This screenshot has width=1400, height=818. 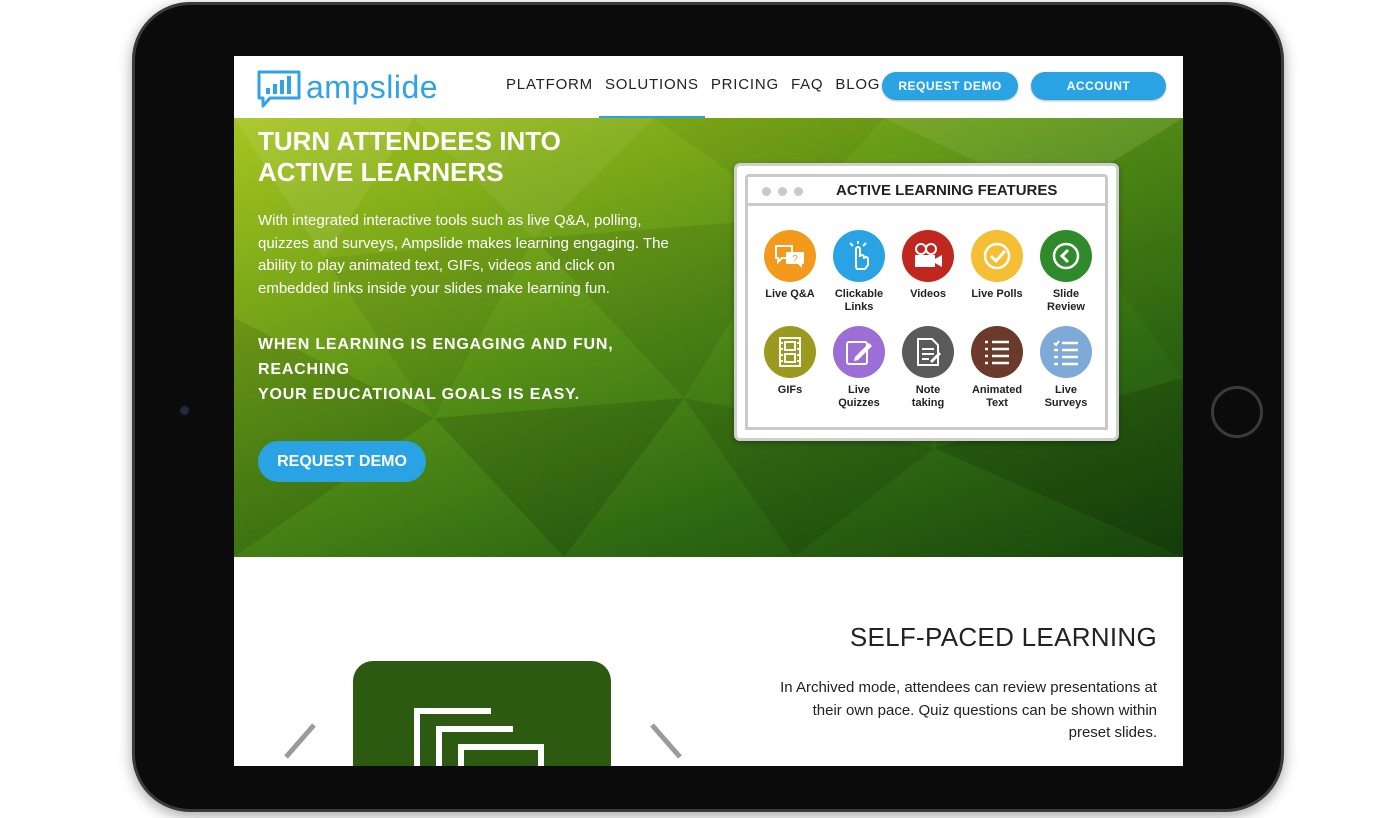 What do you see at coordinates (790, 352) in the screenshot?
I see `film-strip-icon` at bounding box center [790, 352].